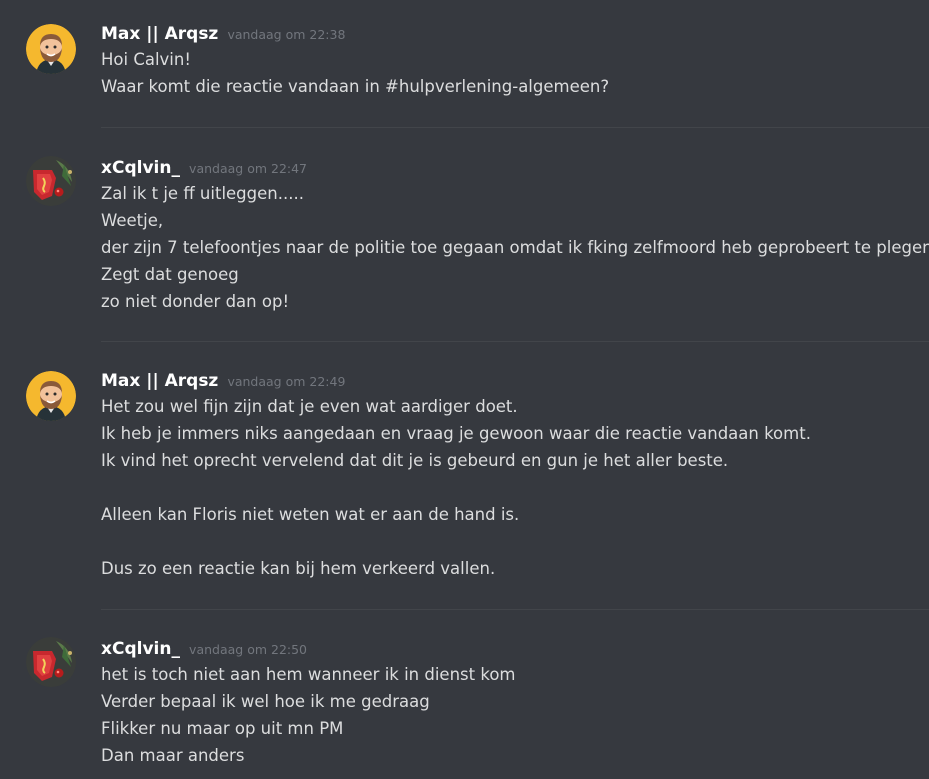 This screenshot has height=779, width=929. I want to click on message-line: Hoi Calvin!, so click(146, 59).